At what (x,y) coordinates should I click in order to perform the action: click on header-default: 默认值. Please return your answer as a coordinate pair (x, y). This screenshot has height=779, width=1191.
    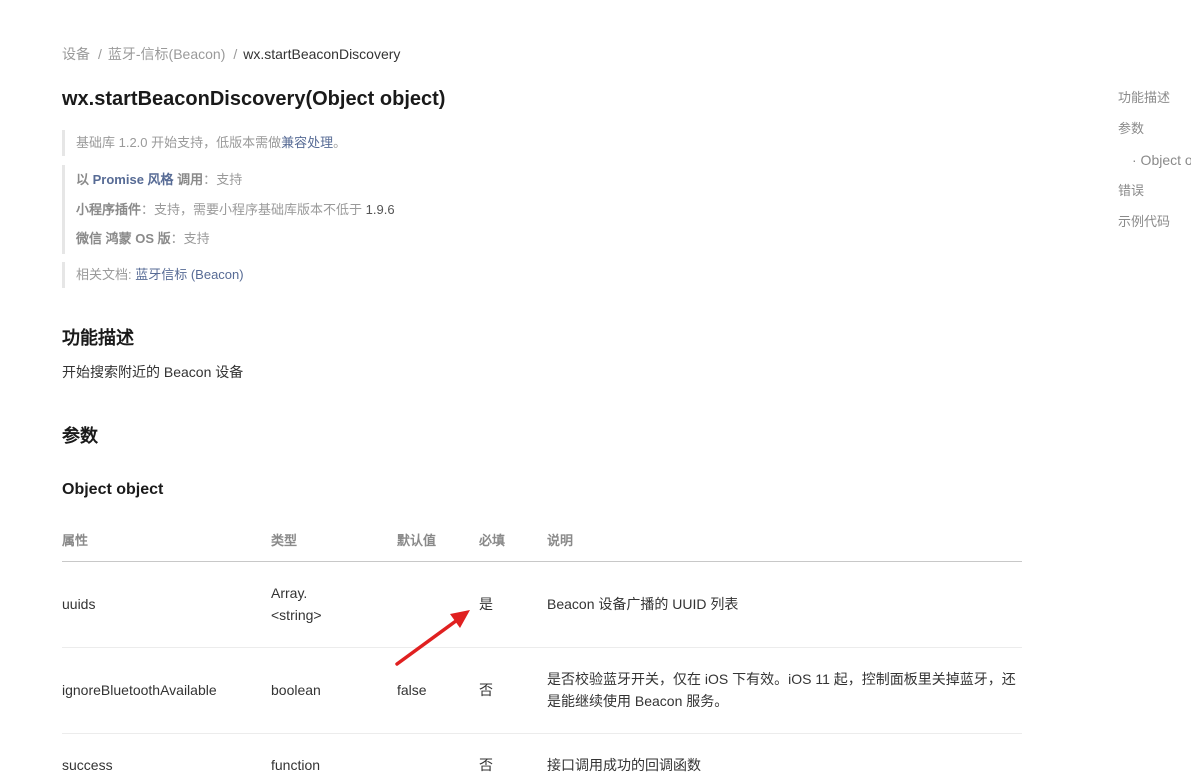
    Looking at the image, I should click on (438, 540).